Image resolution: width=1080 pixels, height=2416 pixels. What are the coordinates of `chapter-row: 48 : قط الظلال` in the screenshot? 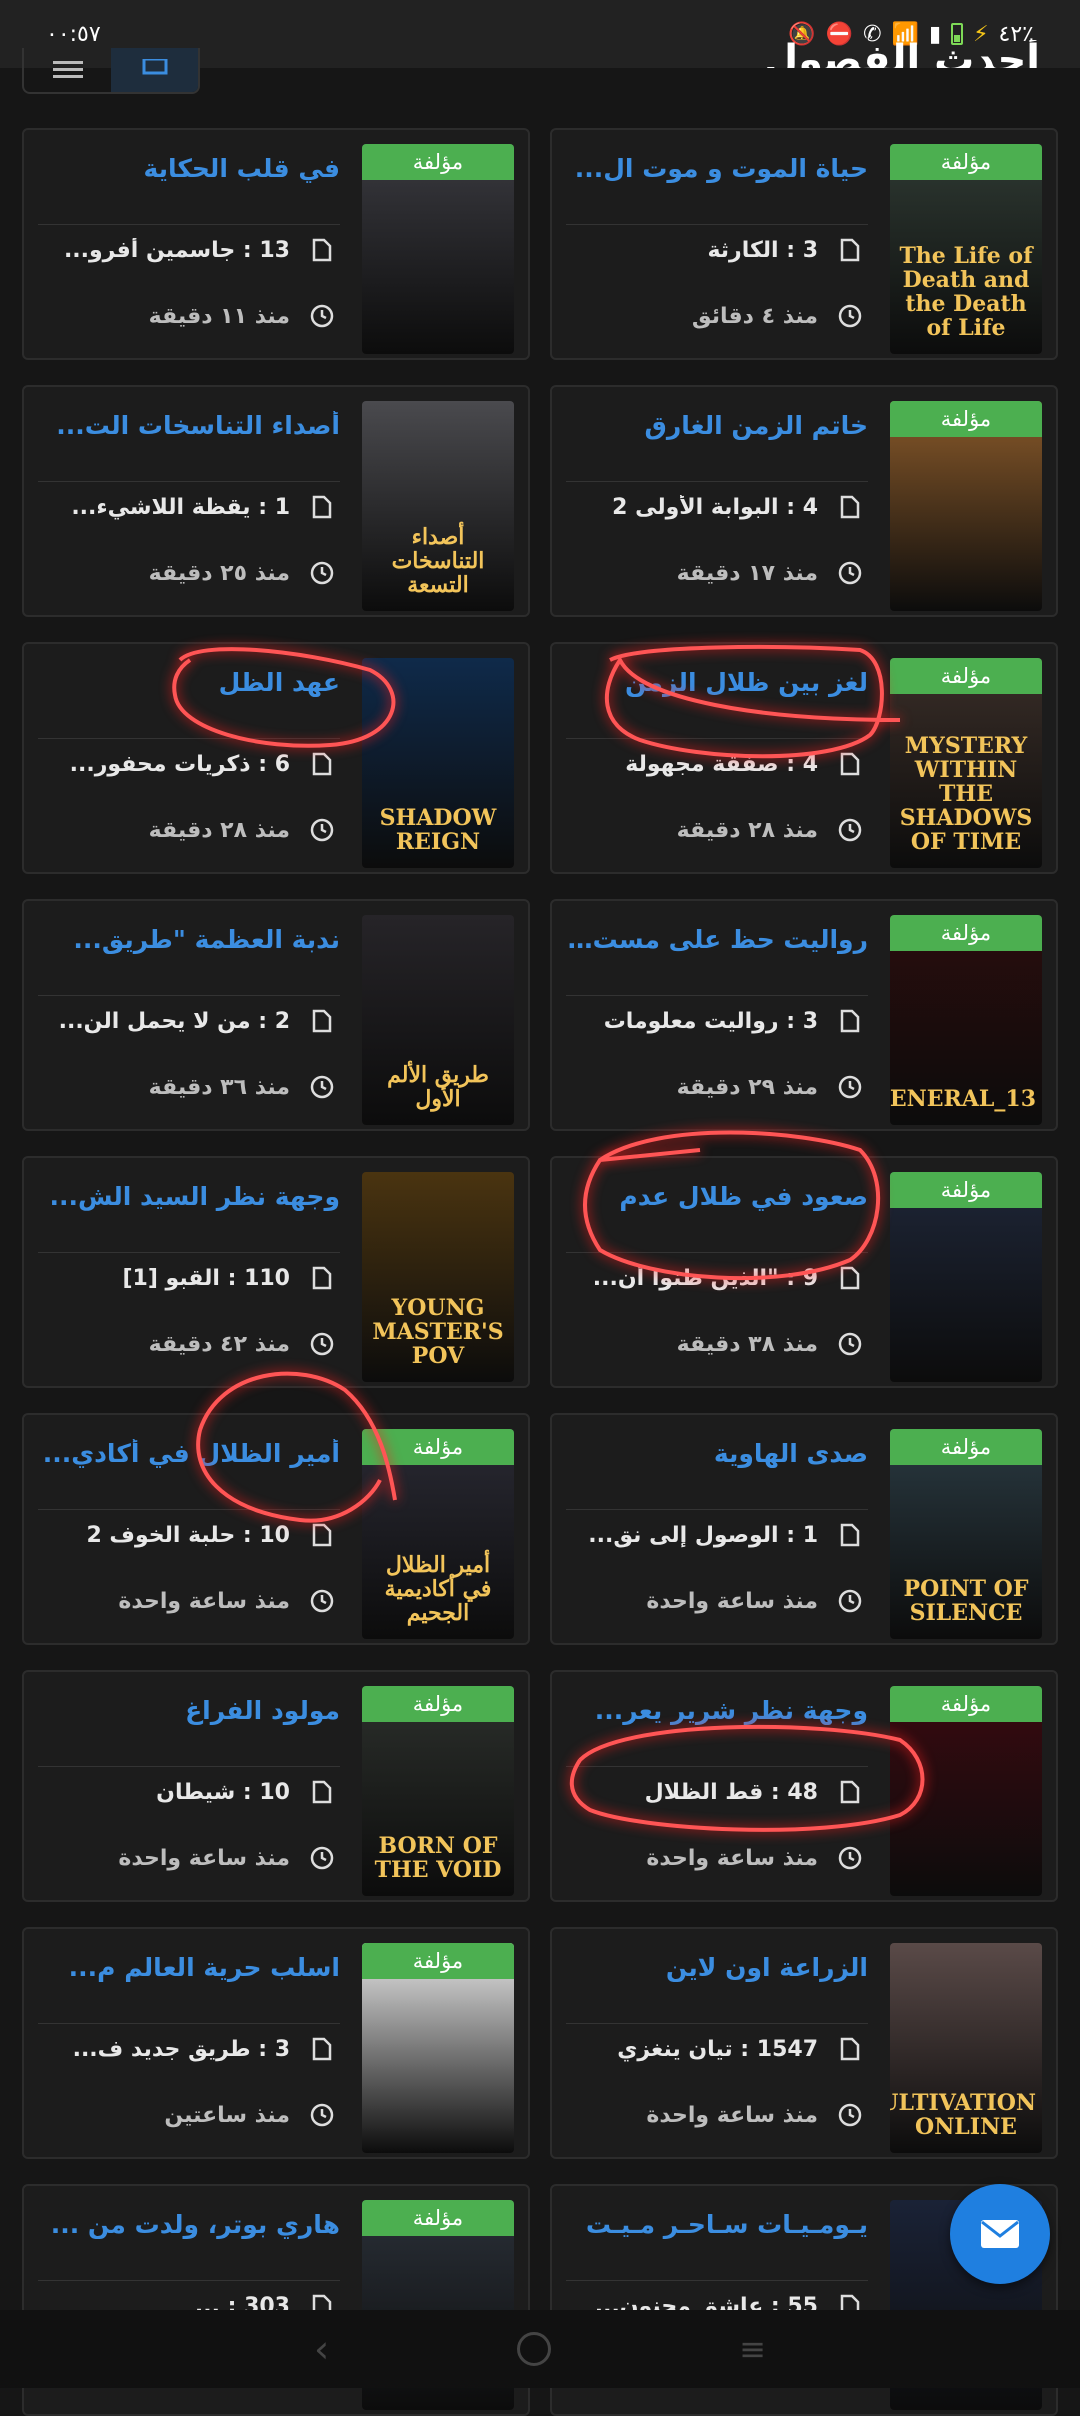 It's located at (717, 1792).